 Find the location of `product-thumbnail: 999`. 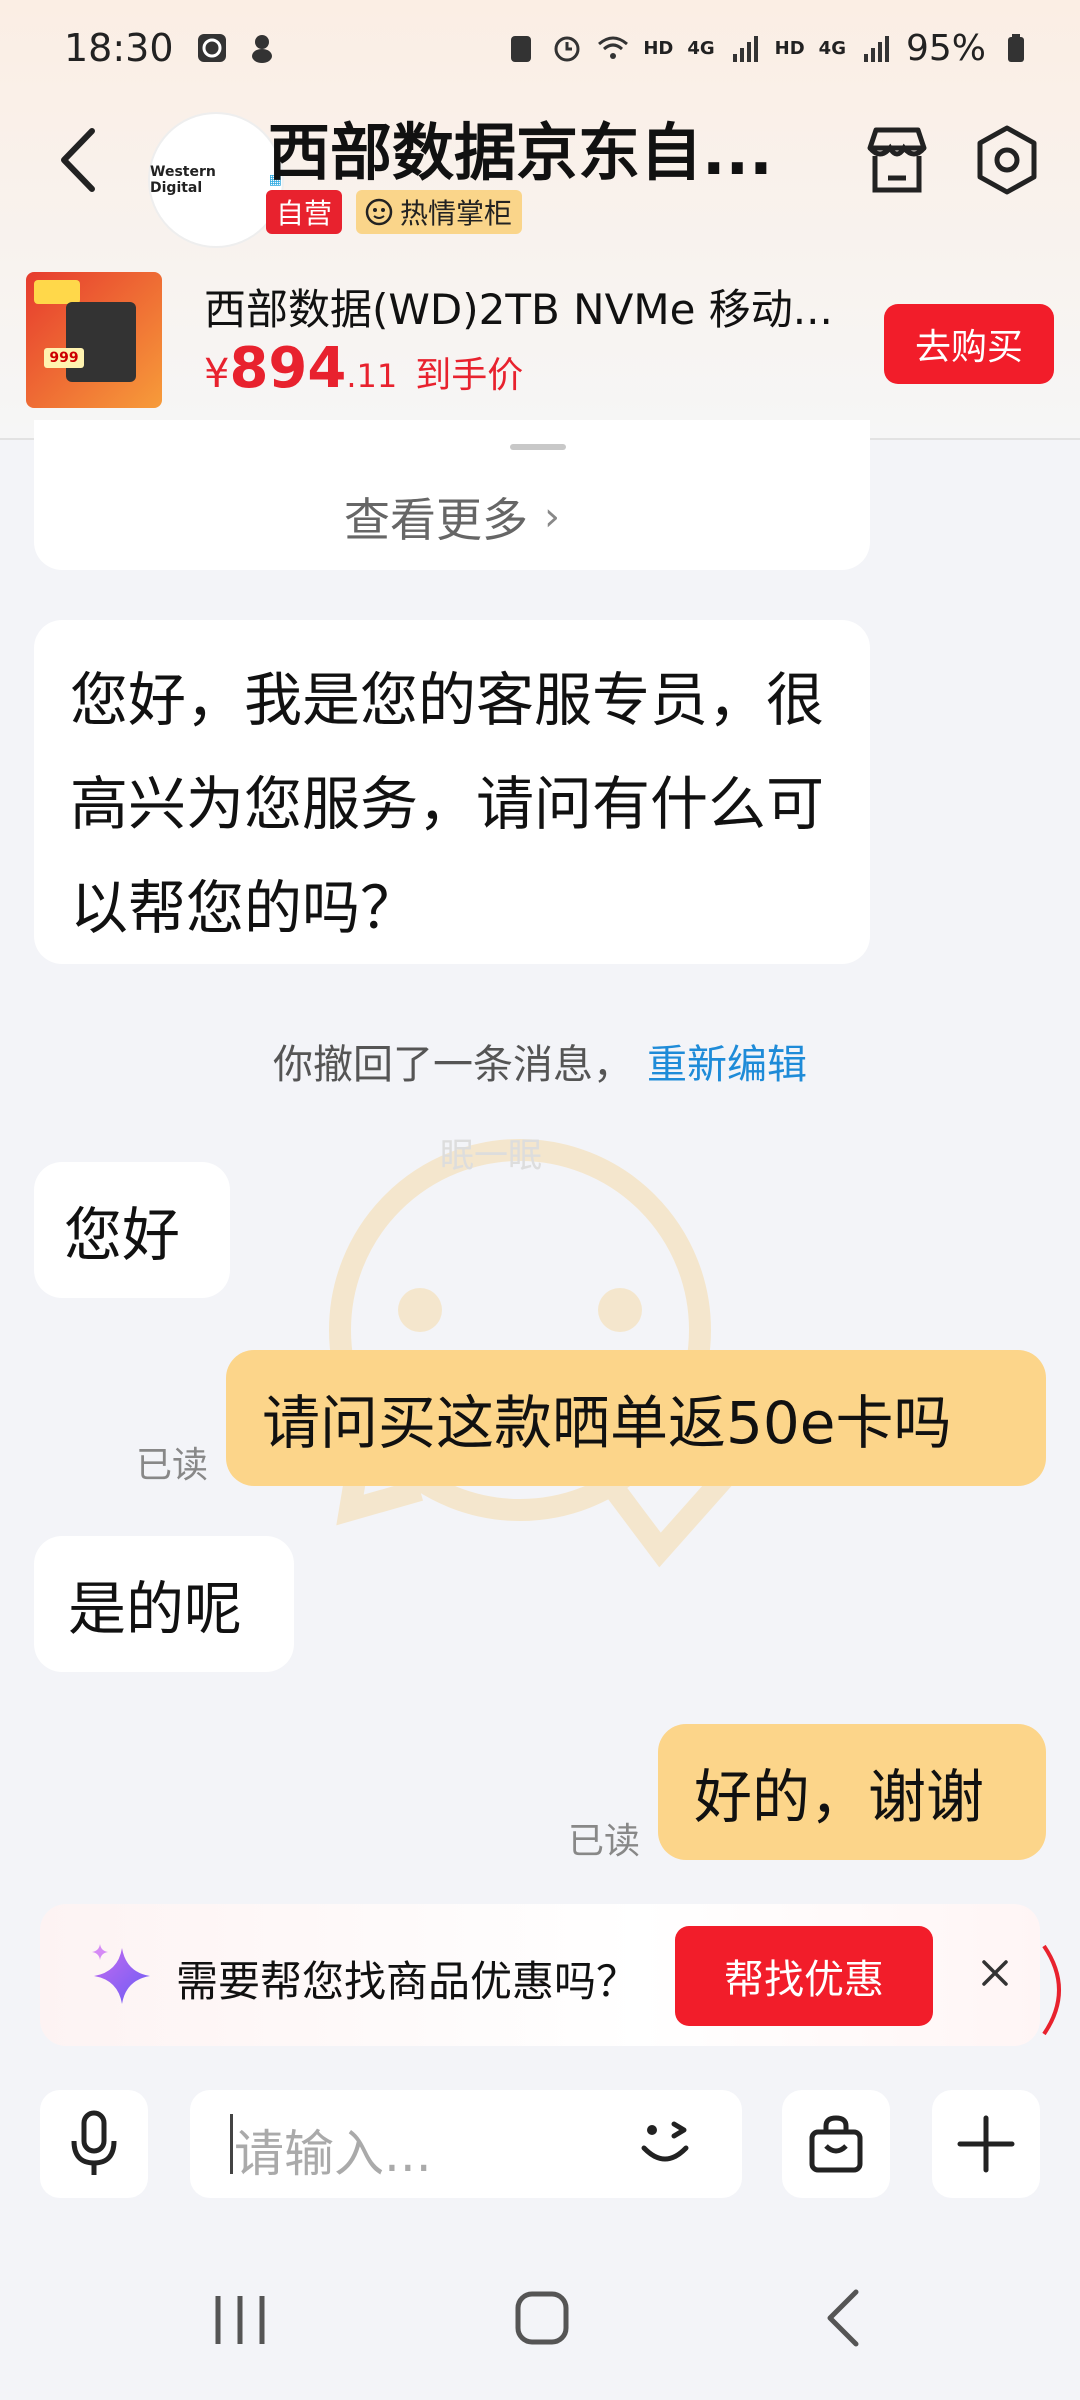

product-thumbnail: 999 is located at coordinates (94, 340).